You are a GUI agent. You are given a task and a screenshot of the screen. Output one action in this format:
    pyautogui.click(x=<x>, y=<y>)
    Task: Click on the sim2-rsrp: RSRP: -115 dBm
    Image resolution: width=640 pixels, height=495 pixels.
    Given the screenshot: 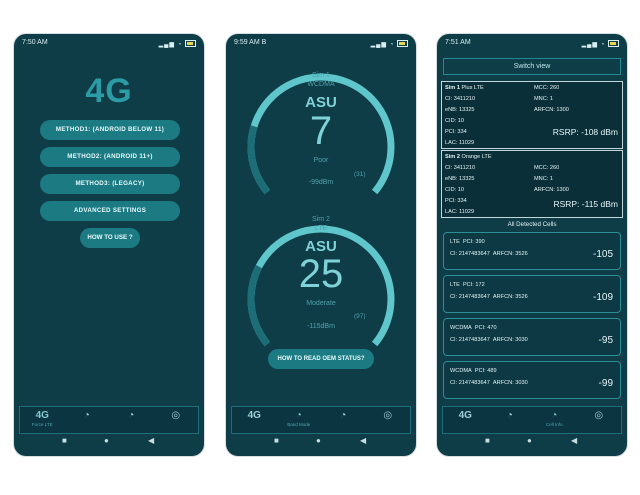 What is the action you would take?
    pyautogui.click(x=585, y=204)
    